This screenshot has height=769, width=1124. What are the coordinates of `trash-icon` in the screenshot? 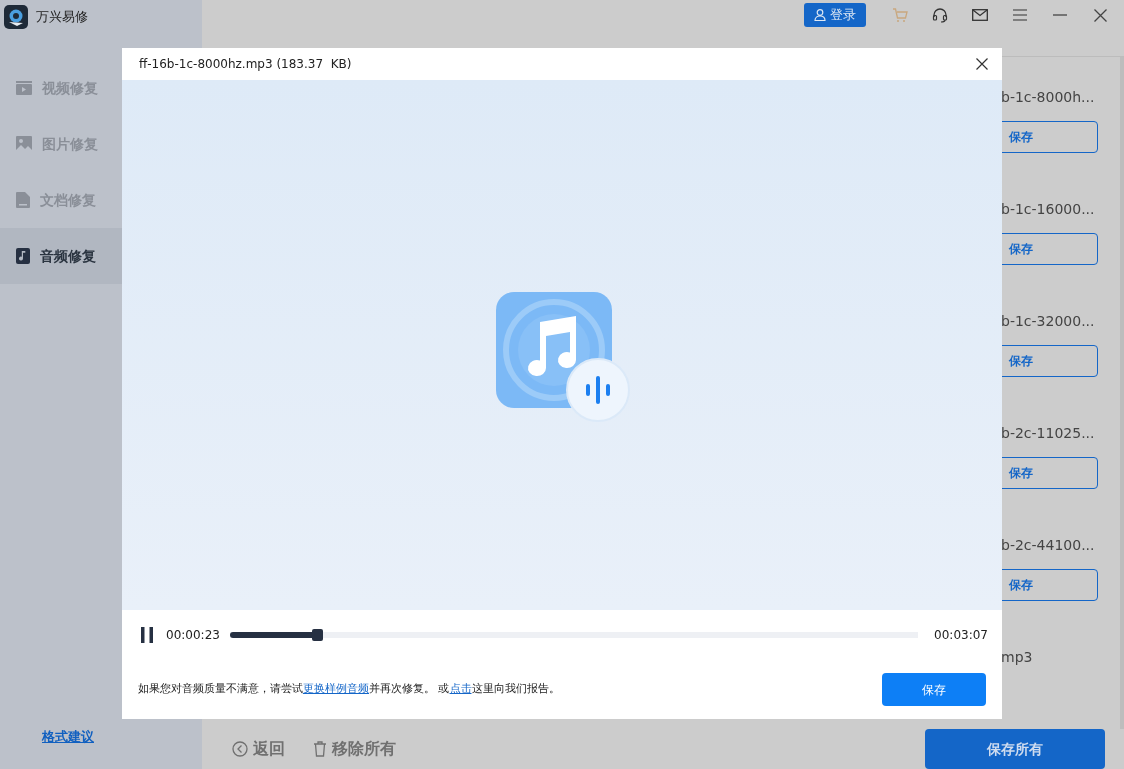 It's located at (320, 749).